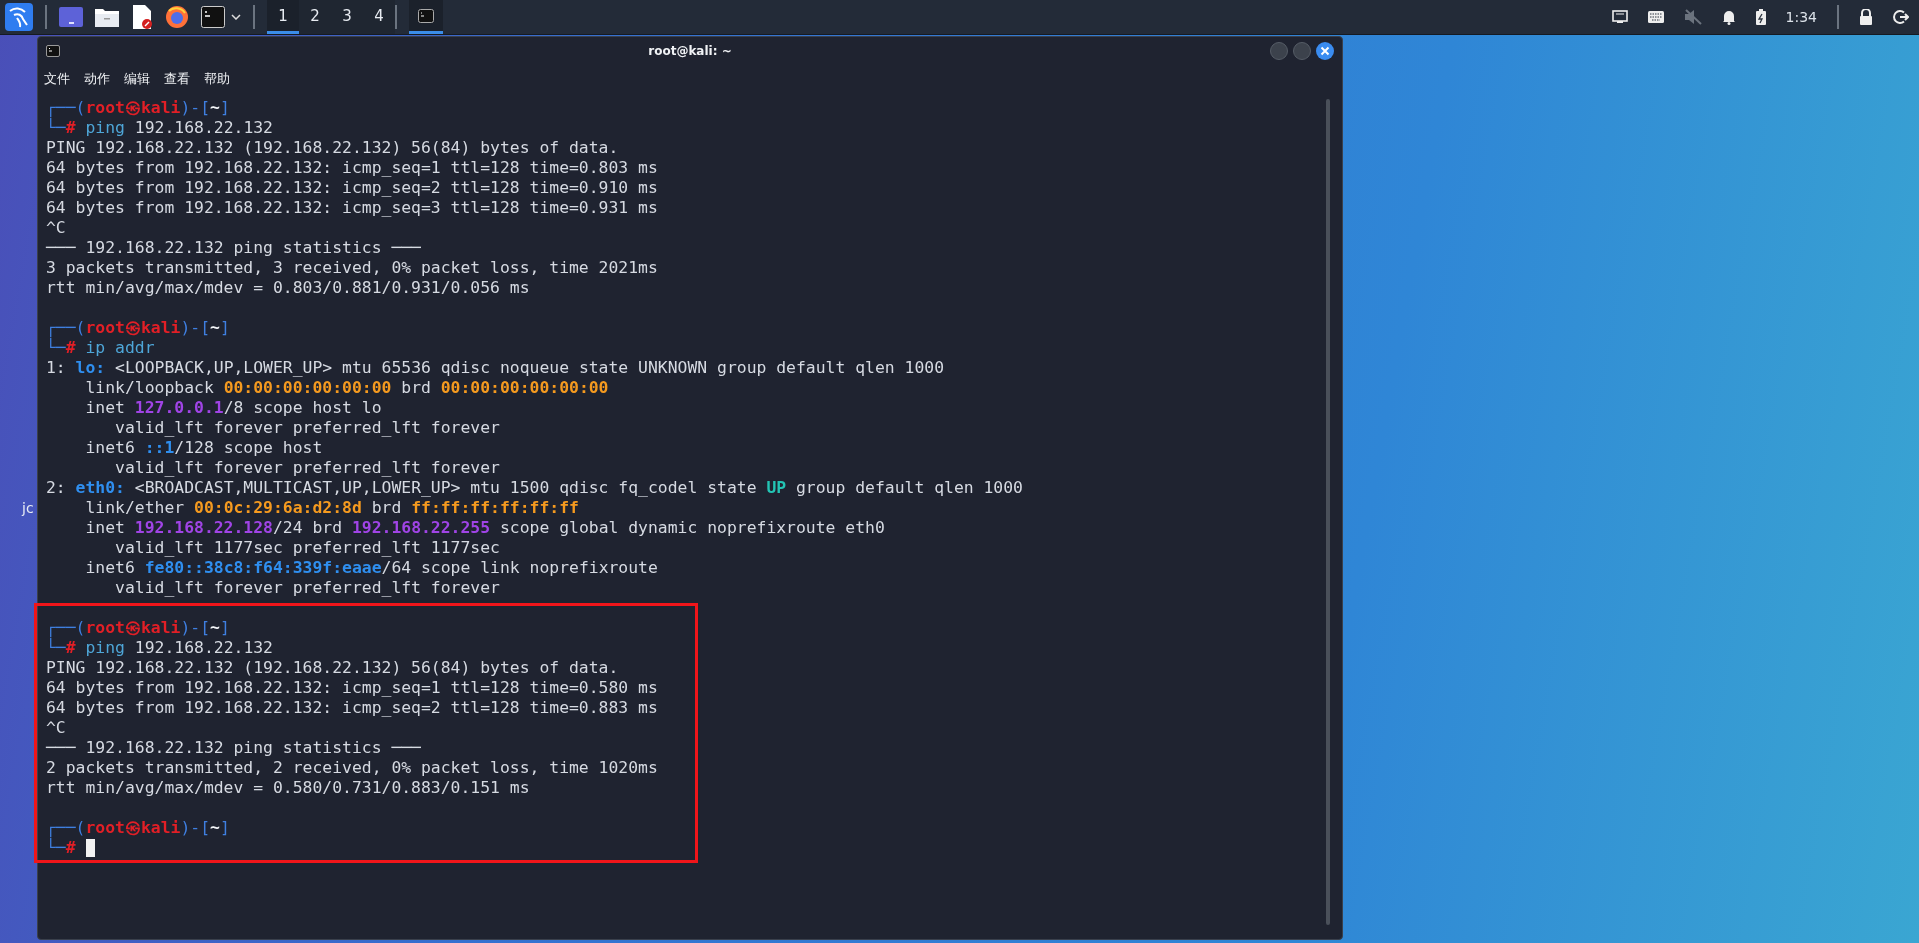 The image size is (1919, 943). What do you see at coordinates (283, 17) in the screenshot?
I see `workspace-button: 1` at bounding box center [283, 17].